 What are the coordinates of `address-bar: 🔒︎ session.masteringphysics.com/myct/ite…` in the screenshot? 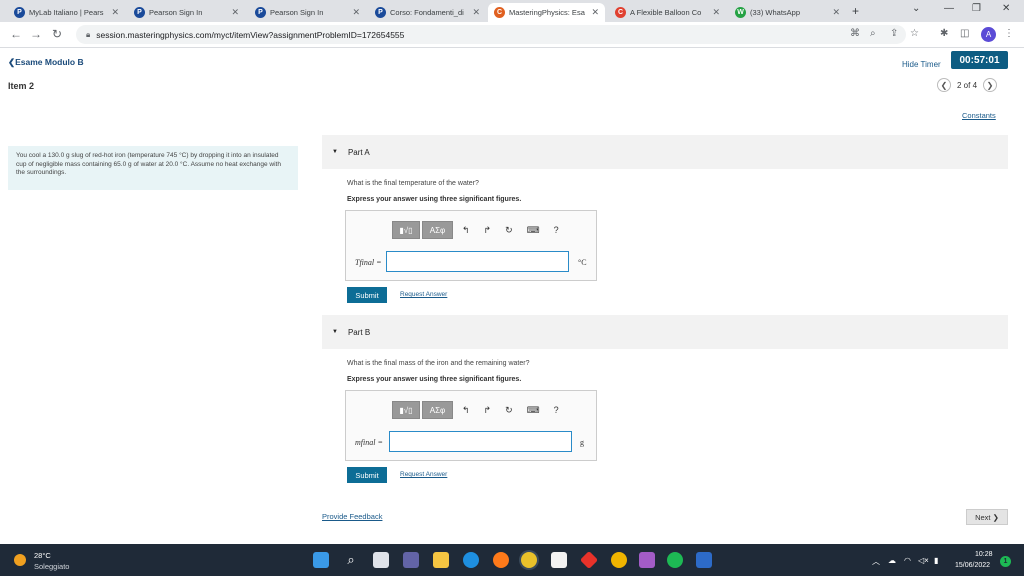 It's located at (491, 34).